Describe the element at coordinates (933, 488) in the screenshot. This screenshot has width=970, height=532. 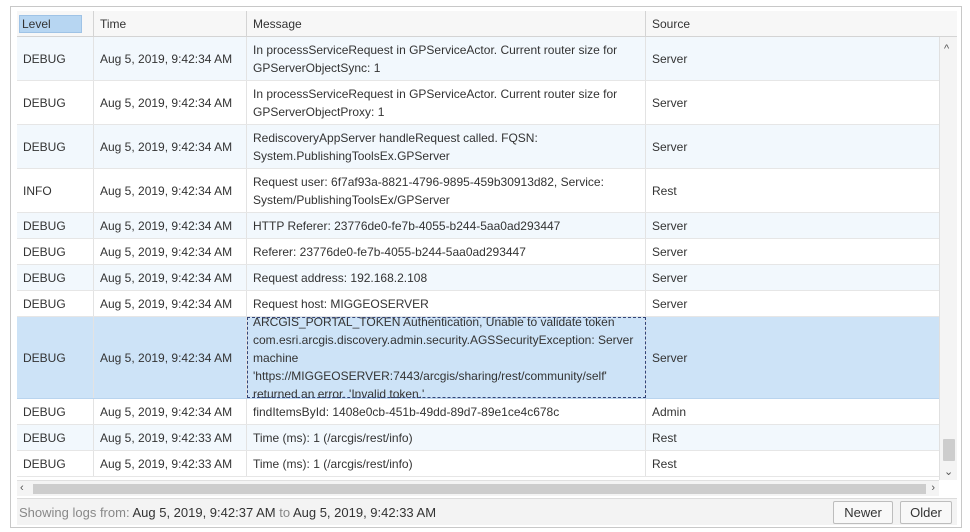
I see `chevron-right-icon: ›` at that location.